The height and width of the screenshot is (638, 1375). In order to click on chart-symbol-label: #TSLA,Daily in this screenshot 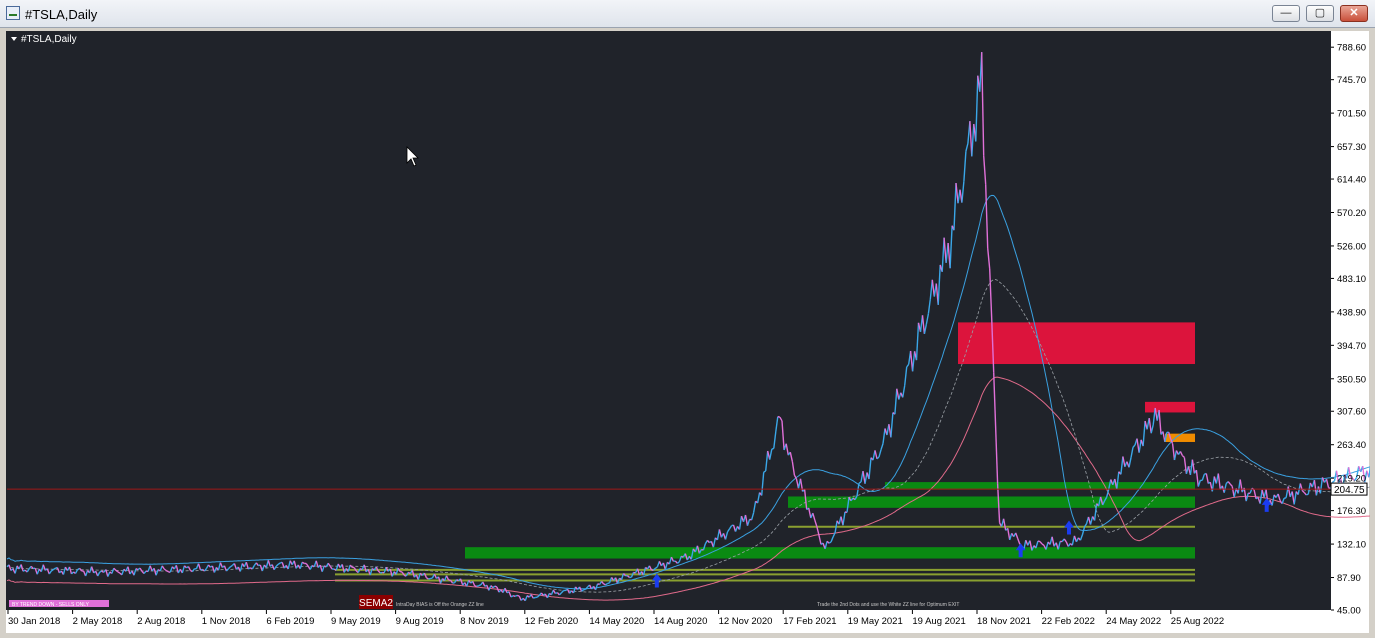, I will do `click(49, 39)`.